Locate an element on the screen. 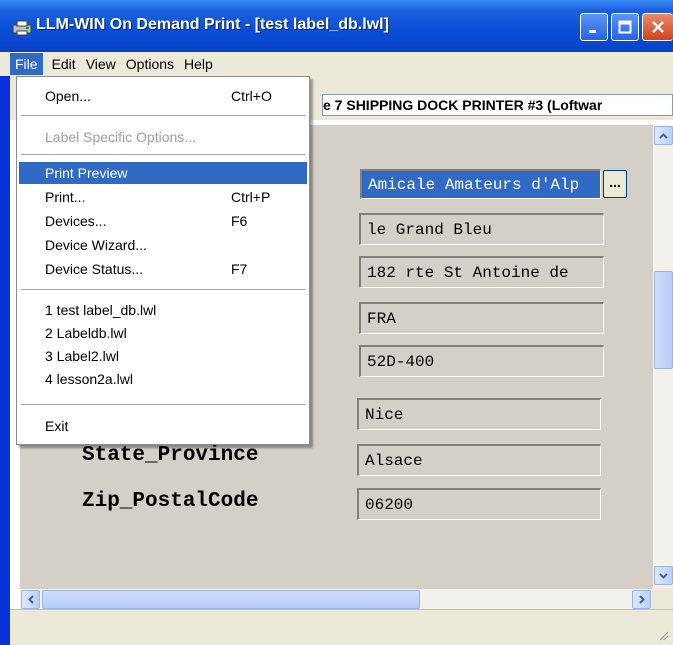 This screenshot has width=673, height=645. label-state-province: State_Province is located at coordinates (170, 455).